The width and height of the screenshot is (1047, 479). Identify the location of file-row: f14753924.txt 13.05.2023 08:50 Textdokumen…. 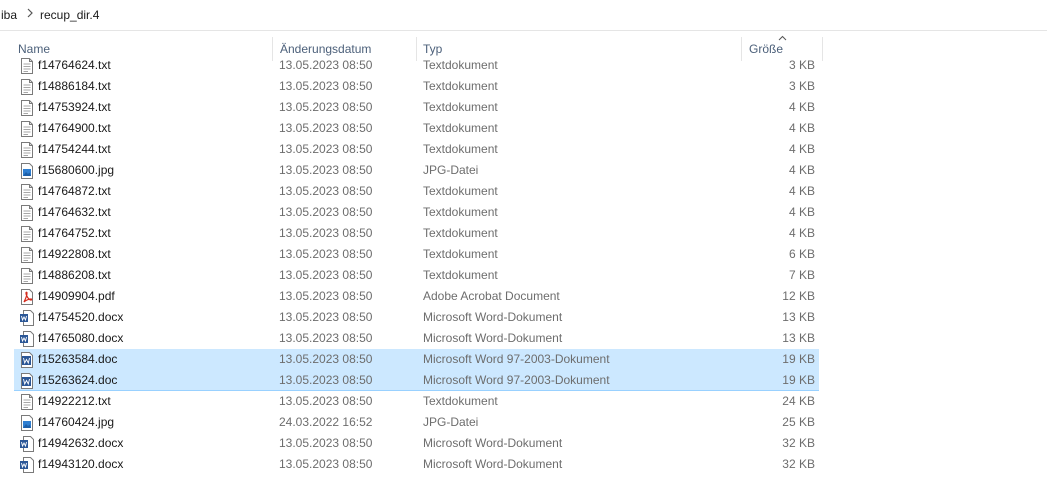
(416, 107).